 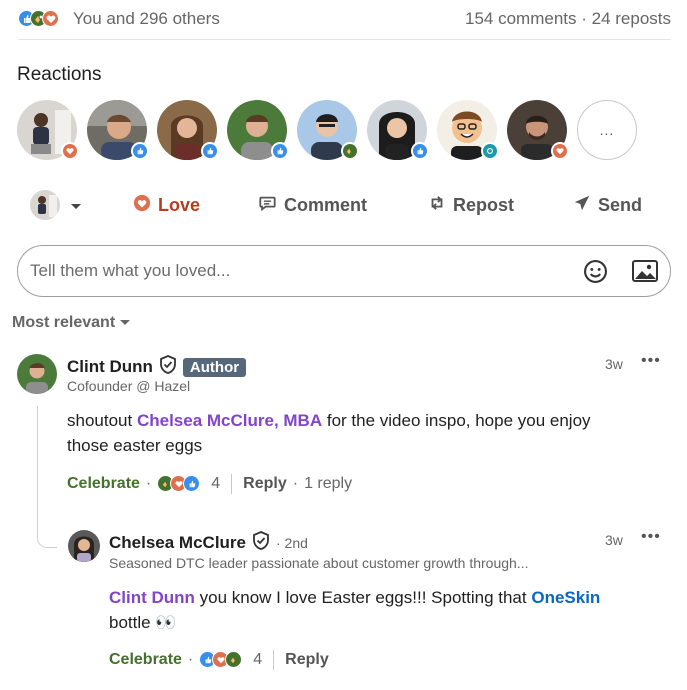 I want to click on comment-icon, so click(x=267, y=205).